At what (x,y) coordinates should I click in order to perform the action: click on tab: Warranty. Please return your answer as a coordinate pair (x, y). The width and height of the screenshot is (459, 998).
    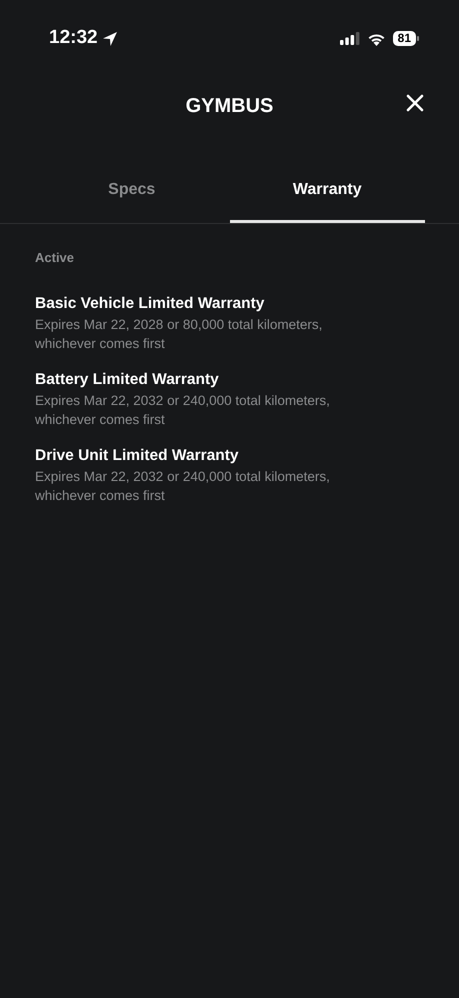
    Looking at the image, I should click on (327, 190).